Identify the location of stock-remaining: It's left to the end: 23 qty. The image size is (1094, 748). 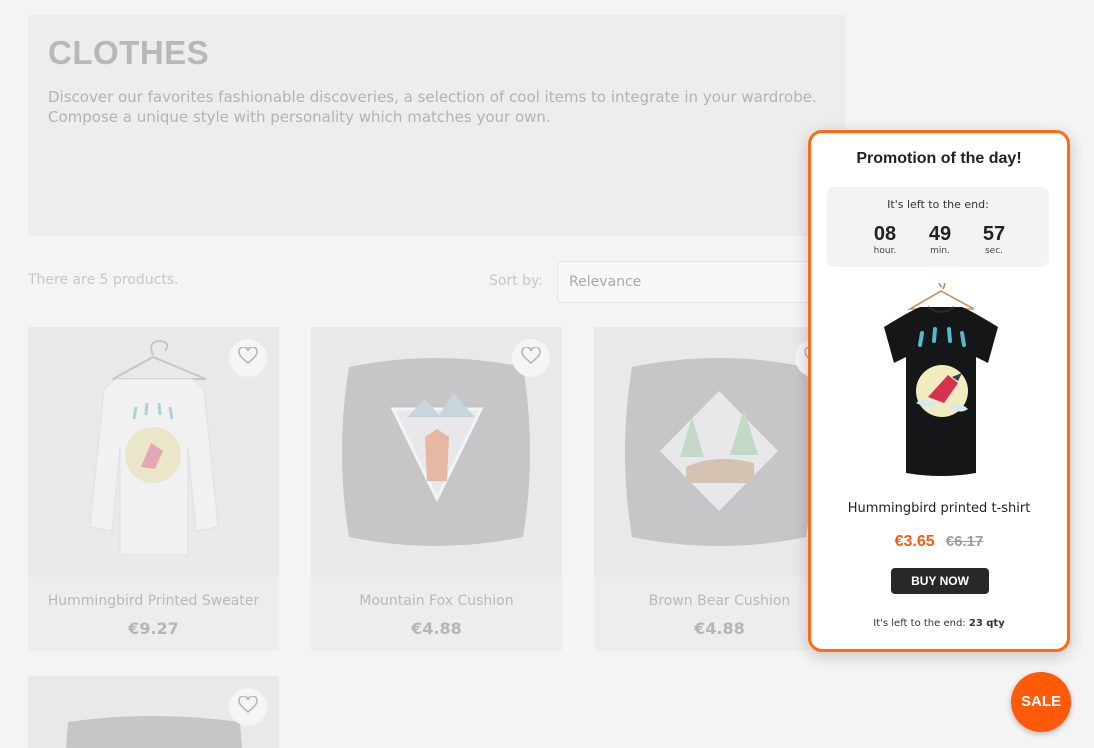
(939, 623).